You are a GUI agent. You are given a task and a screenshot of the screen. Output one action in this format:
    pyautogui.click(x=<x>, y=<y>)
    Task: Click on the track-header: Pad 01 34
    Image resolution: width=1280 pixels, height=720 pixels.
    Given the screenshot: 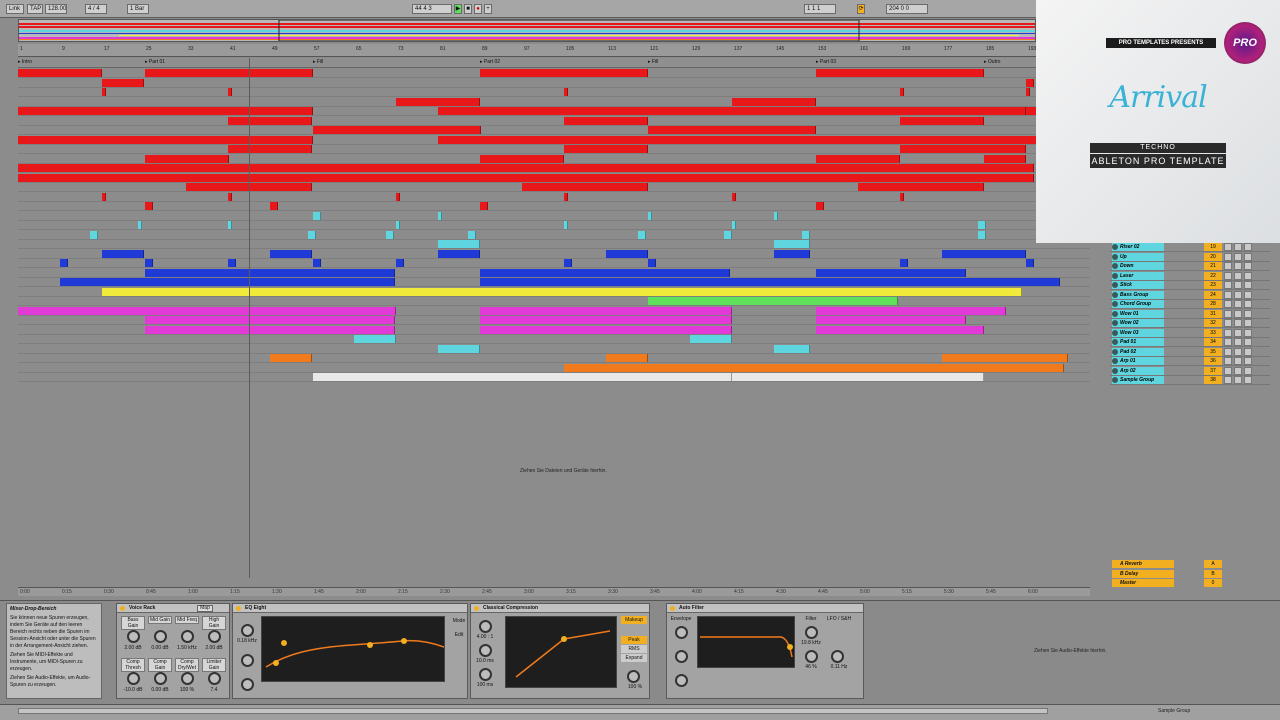 What is the action you would take?
    pyautogui.click(x=1190, y=342)
    